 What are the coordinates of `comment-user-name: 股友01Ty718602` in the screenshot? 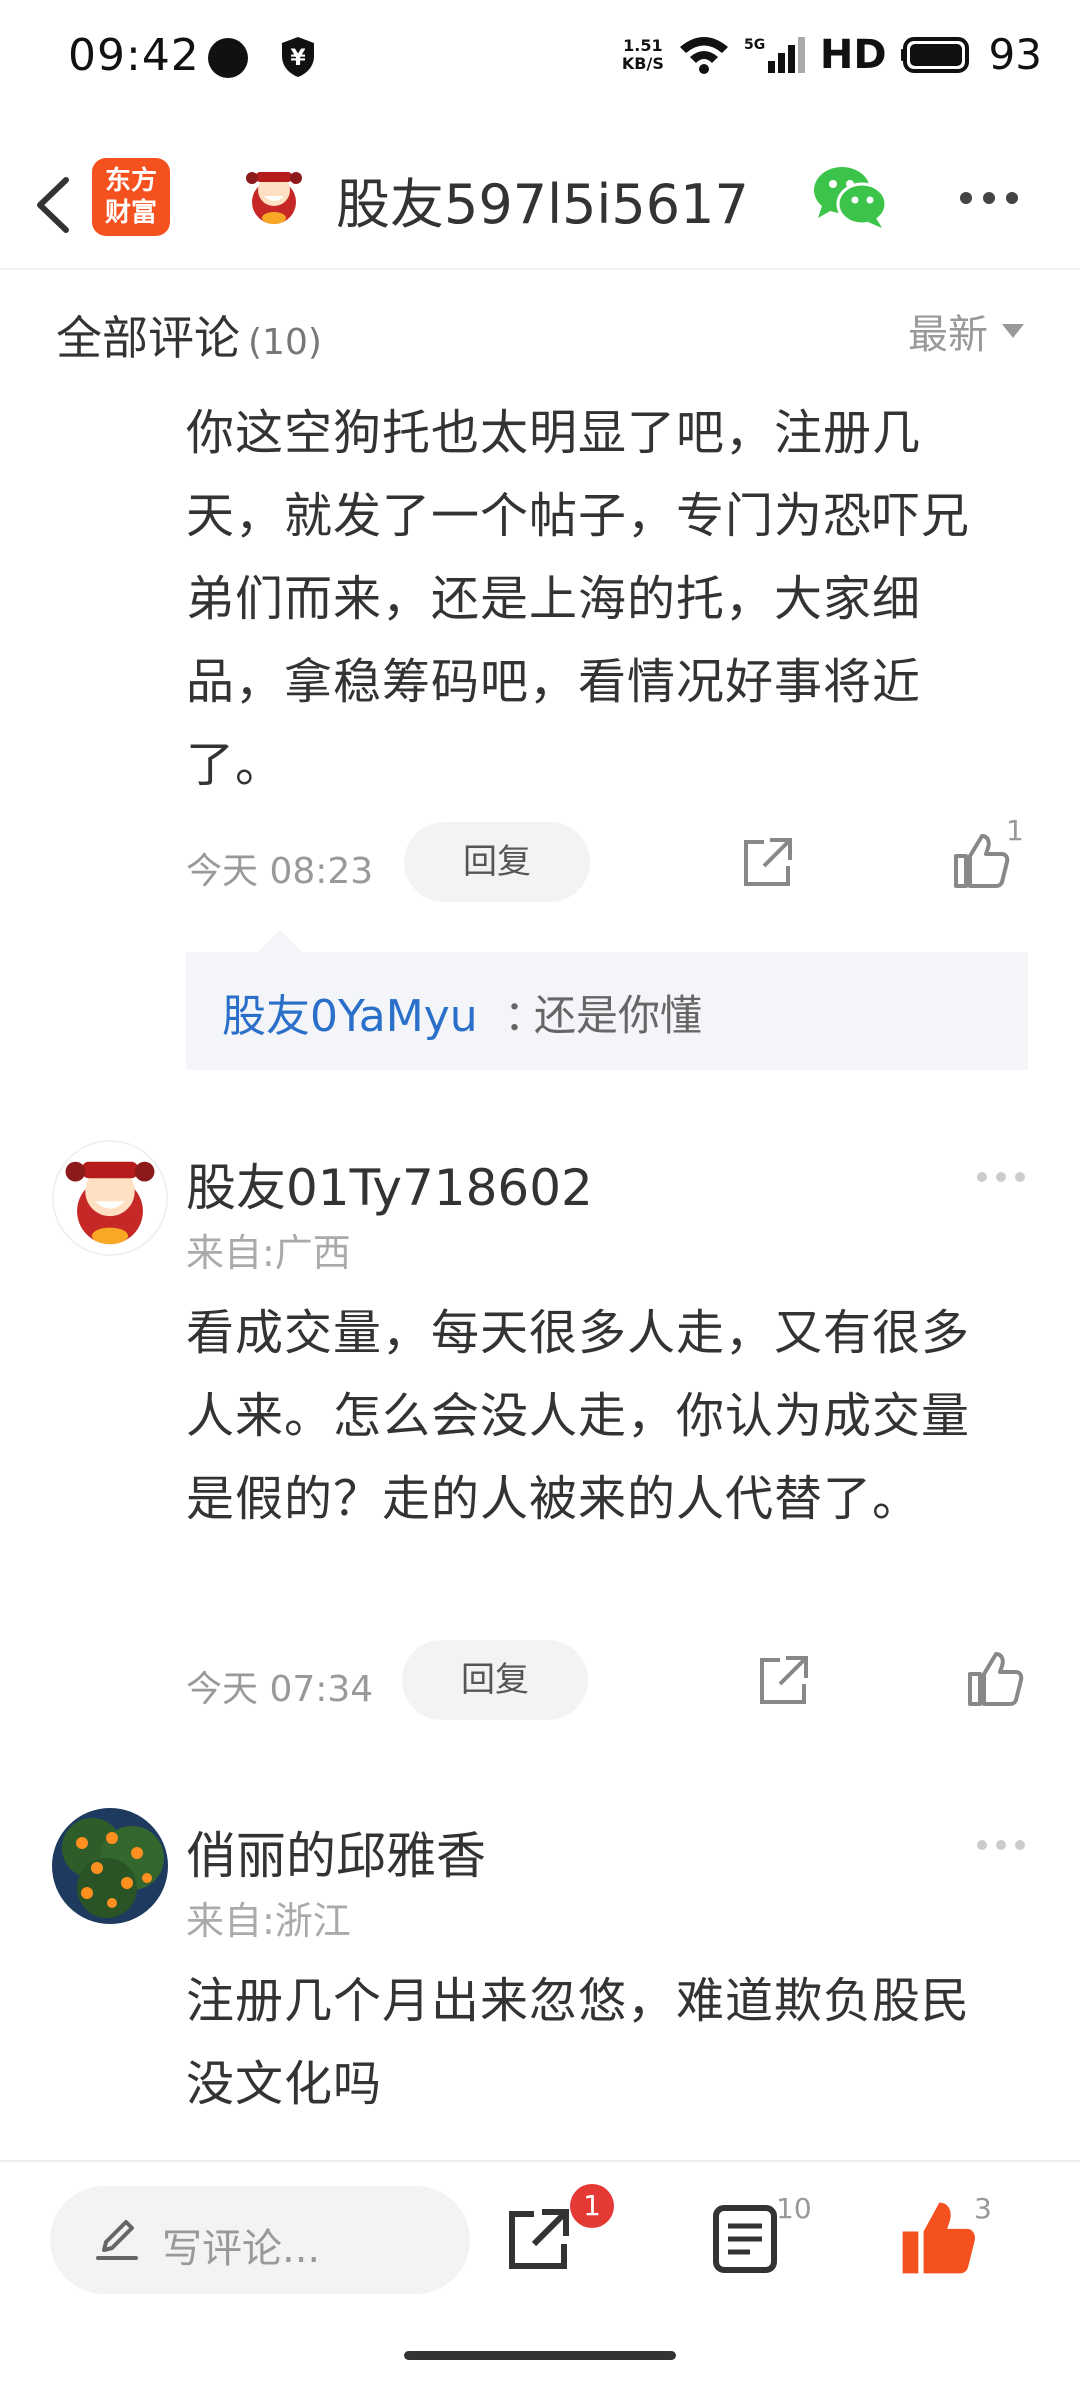 It's located at (389, 1184).